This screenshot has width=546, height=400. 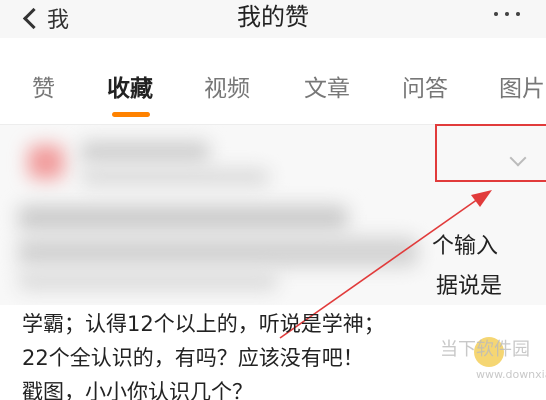 What do you see at coordinates (511, 374) in the screenshot?
I see `watermark-url: www.downxia.com` at bounding box center [511, 374].